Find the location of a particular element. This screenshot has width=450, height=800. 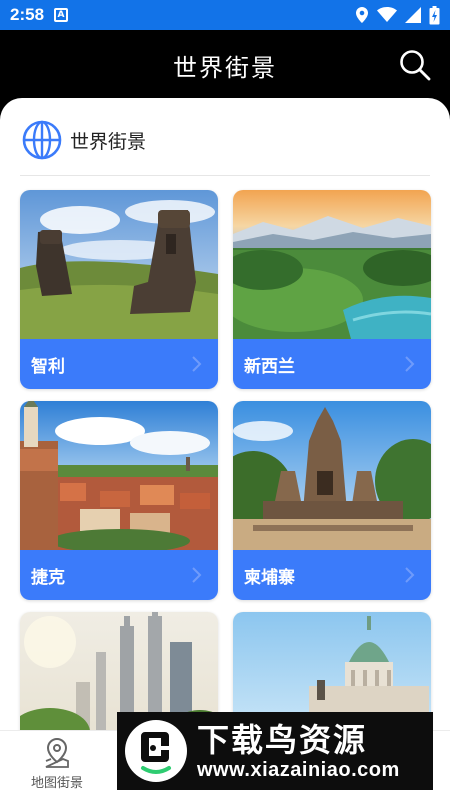

watermark-title: 下载鸟资源 is located at coordinates (282, 739).